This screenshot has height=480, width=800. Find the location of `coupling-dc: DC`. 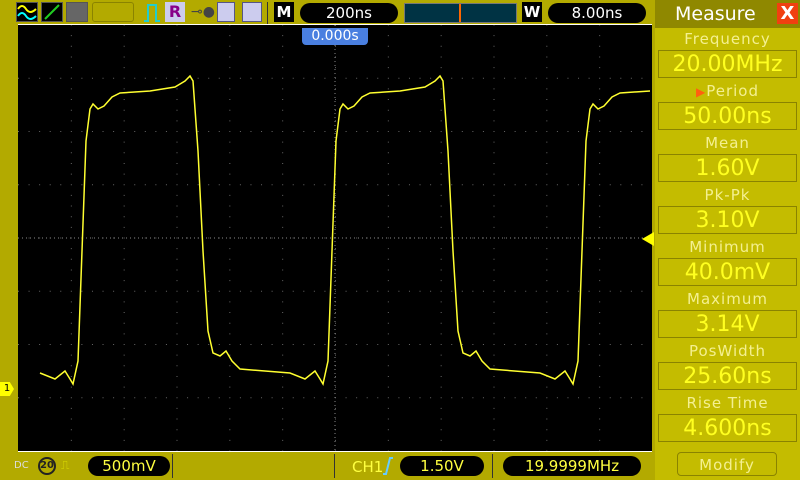

coupling-dc: DC is located at coordinates (21, 465).